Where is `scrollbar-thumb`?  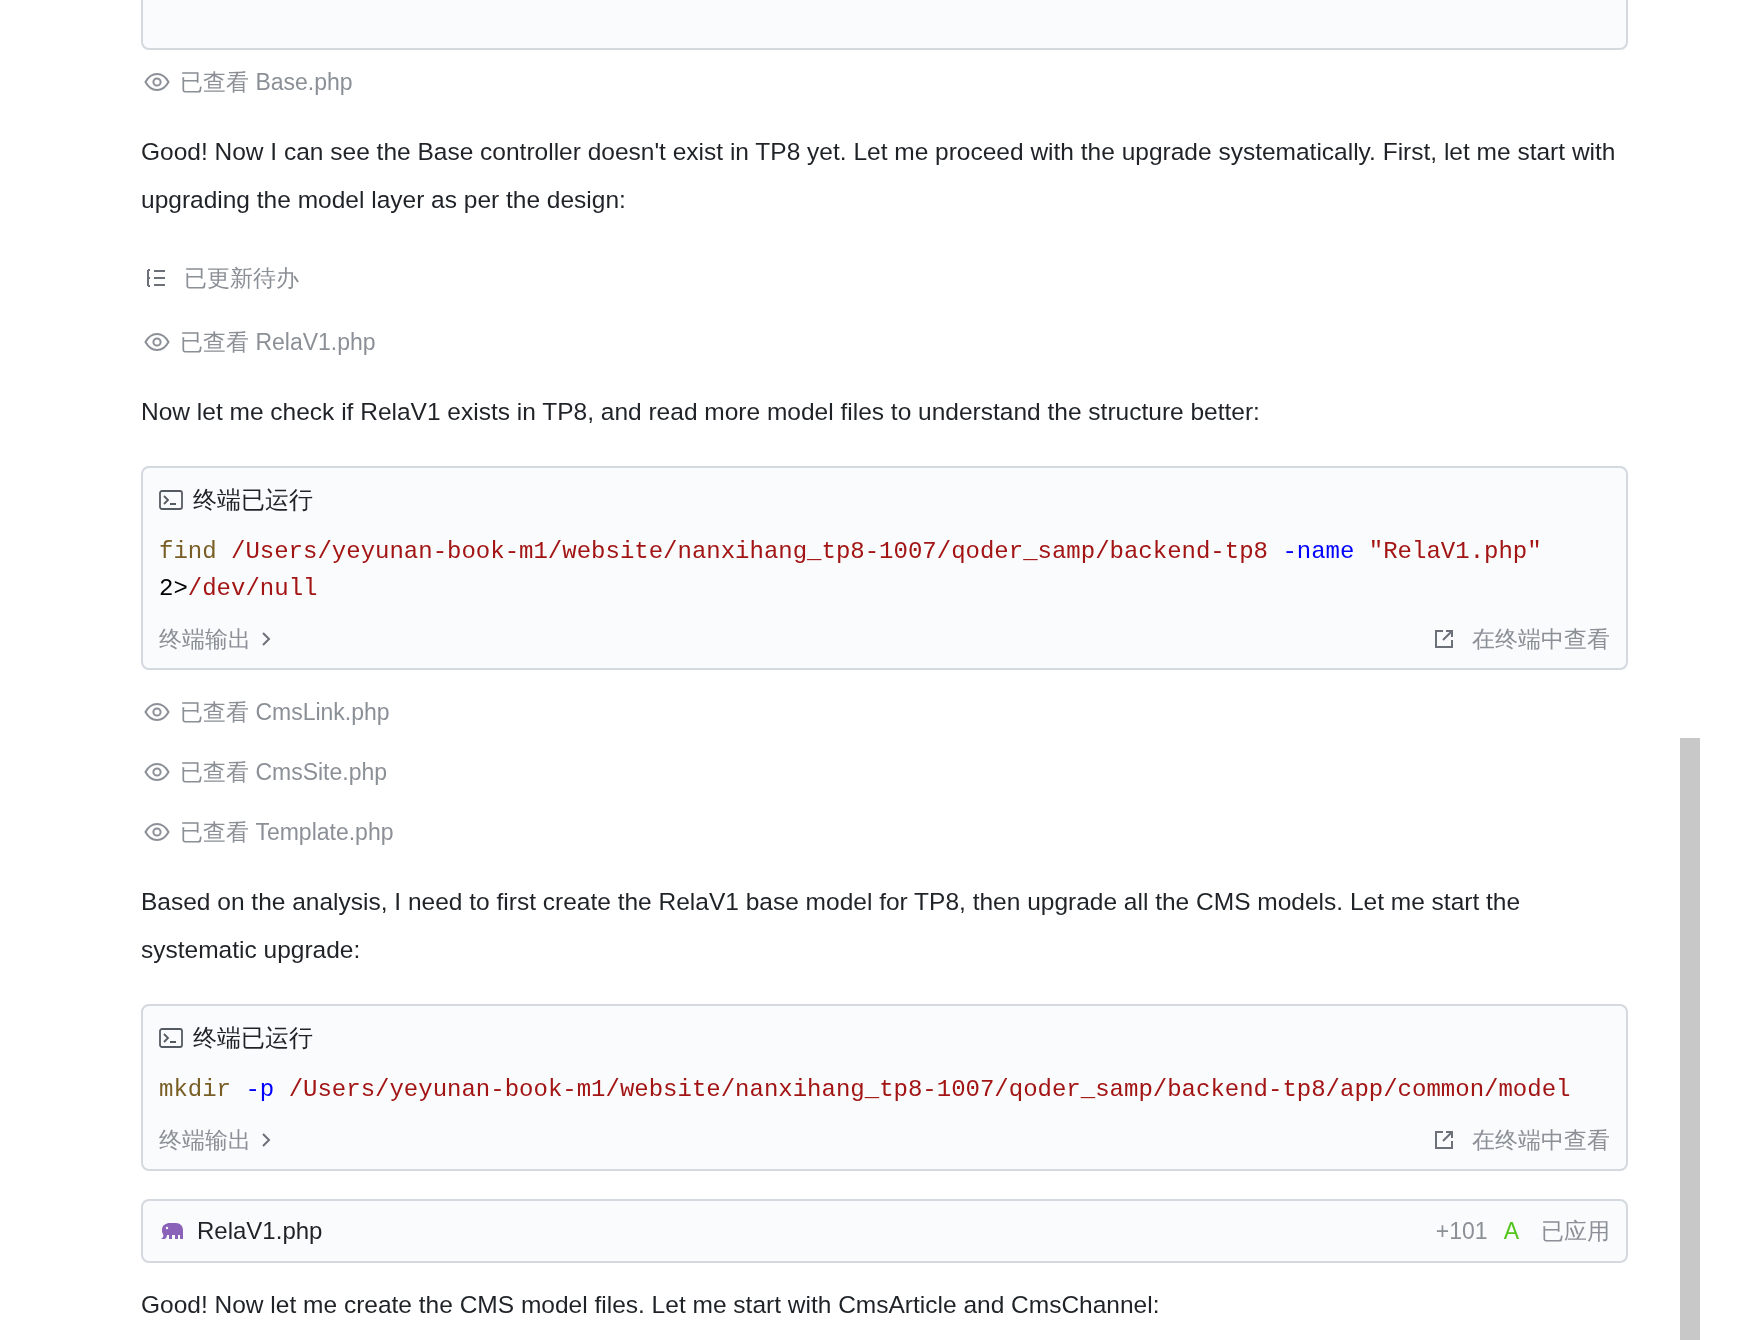
scrollbar-thumb is located at coordinates (1690, 1039).